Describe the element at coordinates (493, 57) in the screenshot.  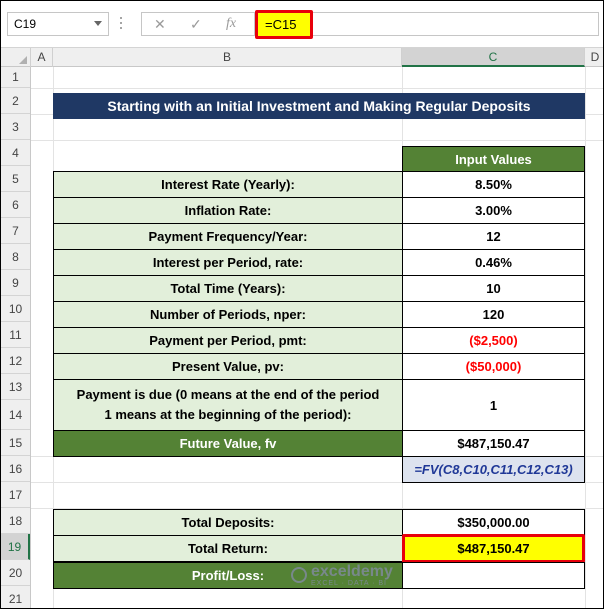
I see `column-header-c: C` at that location.